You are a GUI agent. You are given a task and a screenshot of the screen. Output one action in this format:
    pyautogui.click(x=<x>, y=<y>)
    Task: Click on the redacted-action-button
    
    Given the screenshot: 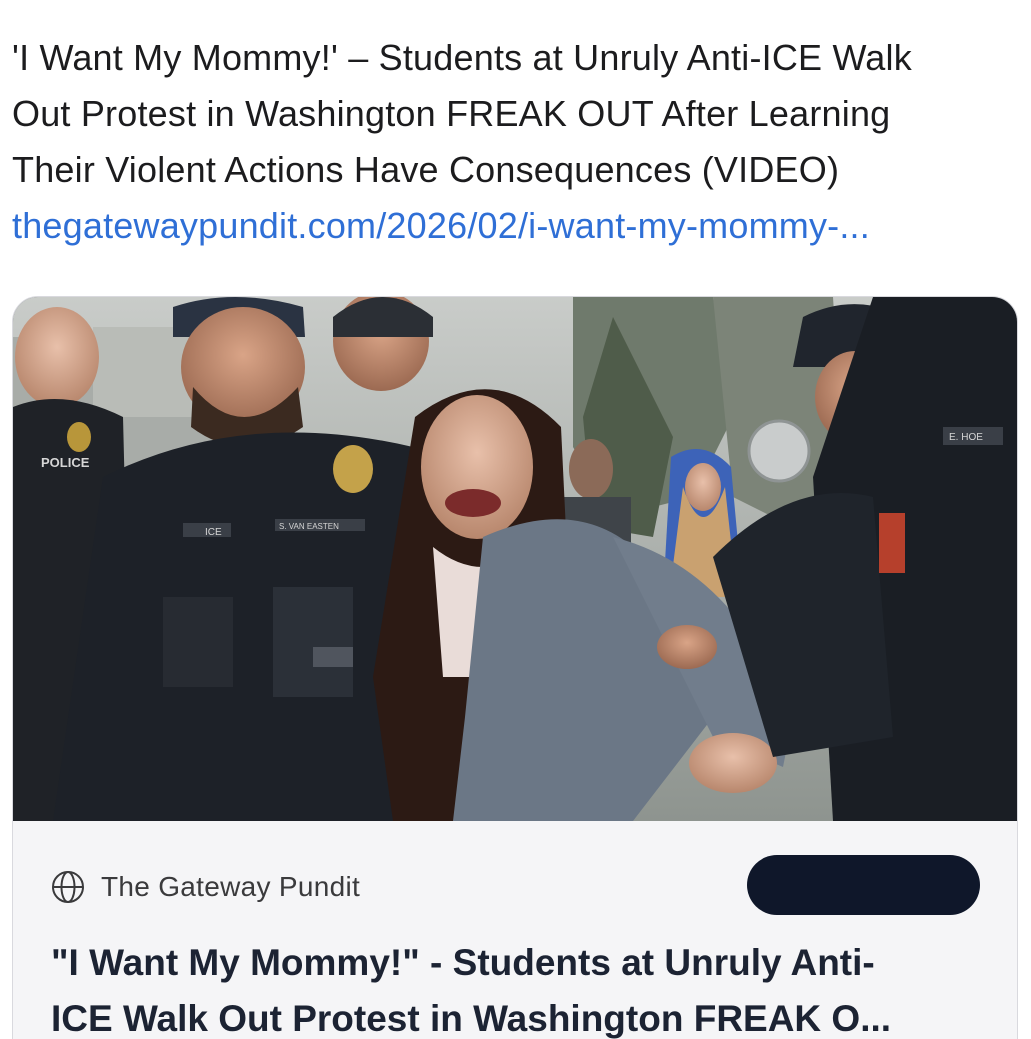 What is the action you would take?
    pyautogui.click(x=863, y=885)
    